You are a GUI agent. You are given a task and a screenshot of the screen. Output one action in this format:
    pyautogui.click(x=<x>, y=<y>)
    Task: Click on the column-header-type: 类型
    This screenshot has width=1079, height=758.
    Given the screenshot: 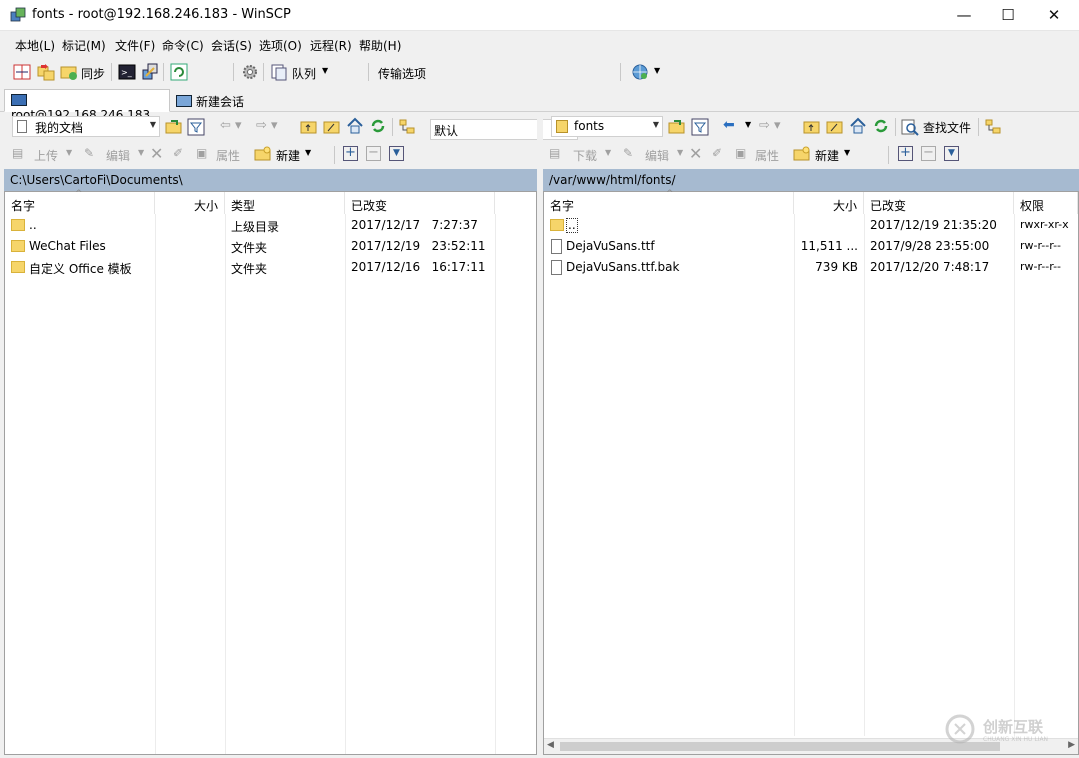 What is the action you would take?
    pyautogui.click(x=285, y=203)
    